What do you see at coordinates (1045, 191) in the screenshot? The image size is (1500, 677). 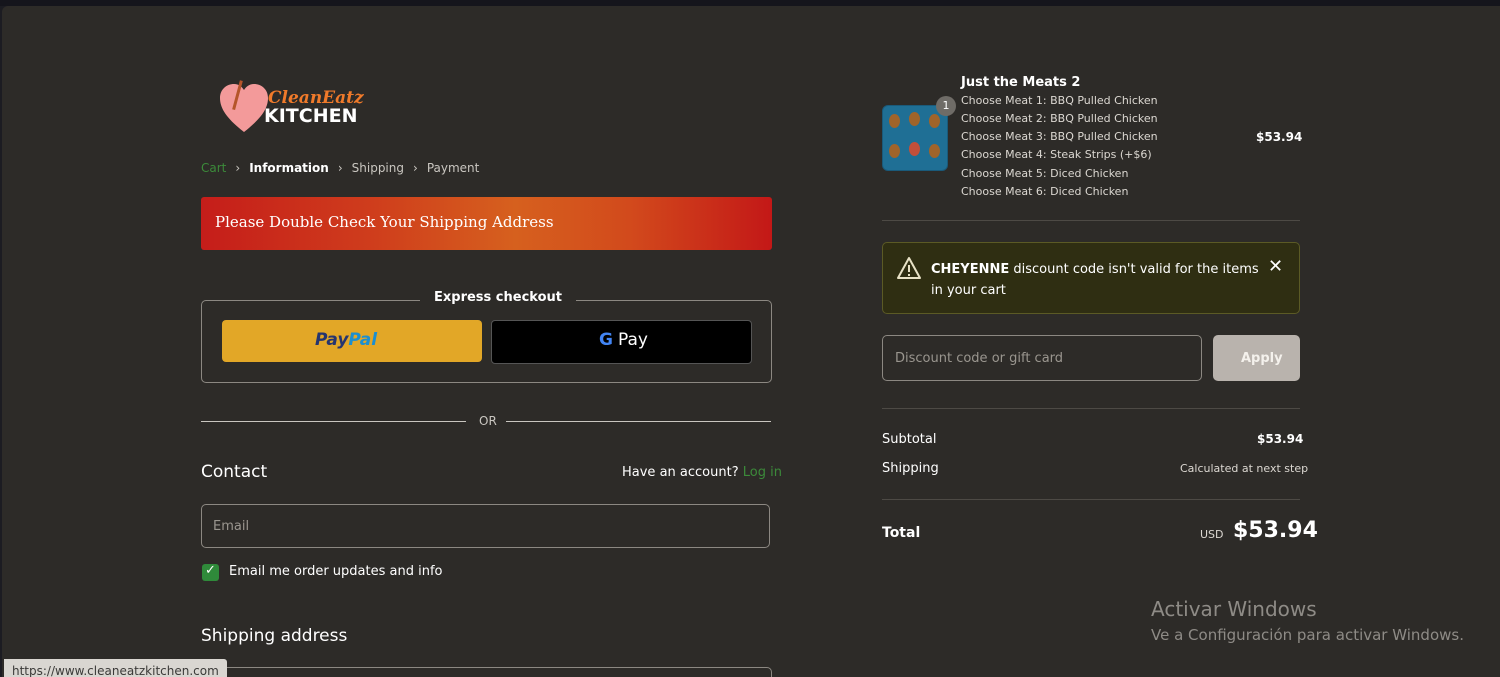 I see `product-option: Choose Meat 6: Diced Chicken` at bounding box center [1045, 191].